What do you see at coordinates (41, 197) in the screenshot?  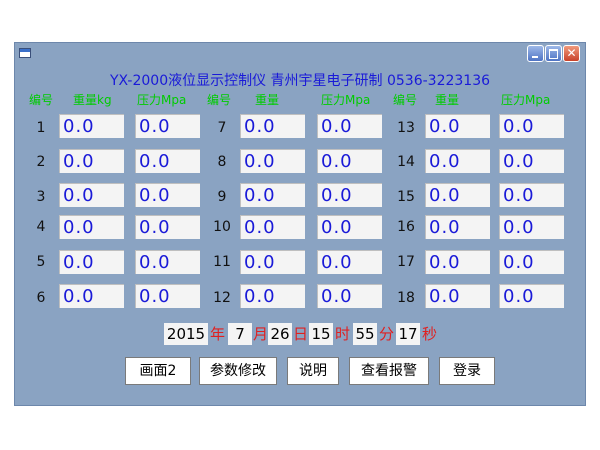 I see `channel-num: 3` at bounding box center [41, 197].